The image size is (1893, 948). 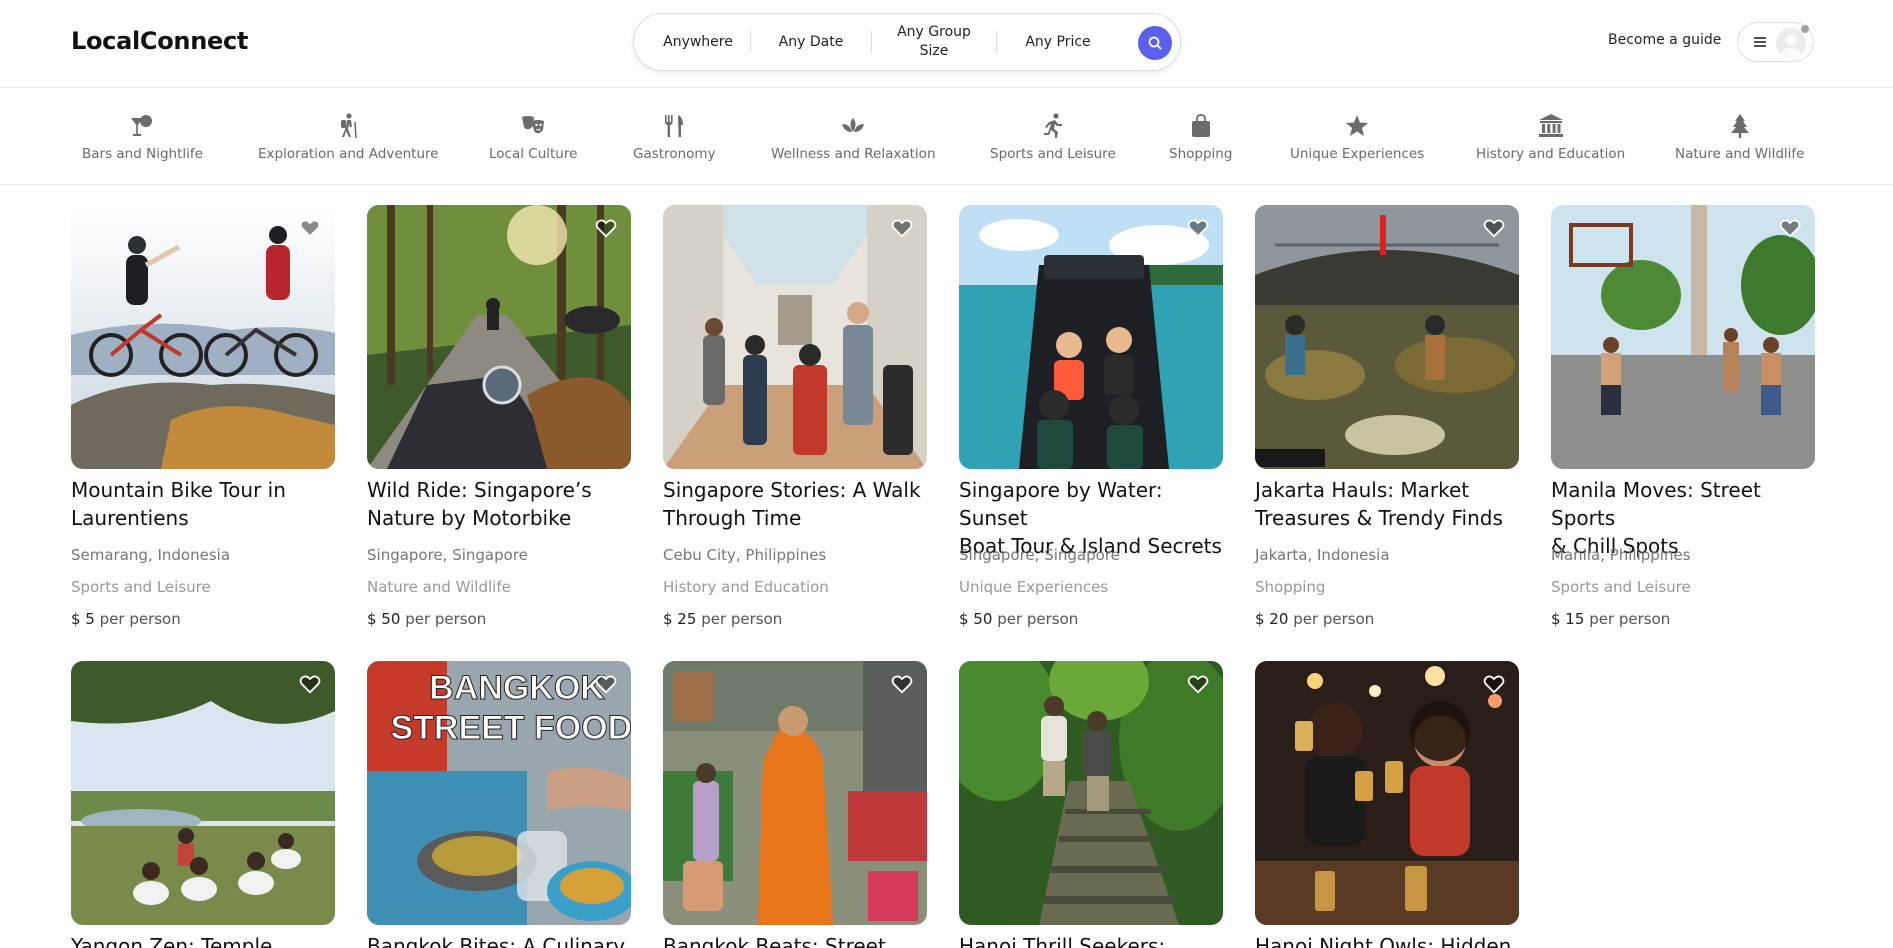 I want to click on category-label: Bars and Nightlife, so click(x=142, y=154).